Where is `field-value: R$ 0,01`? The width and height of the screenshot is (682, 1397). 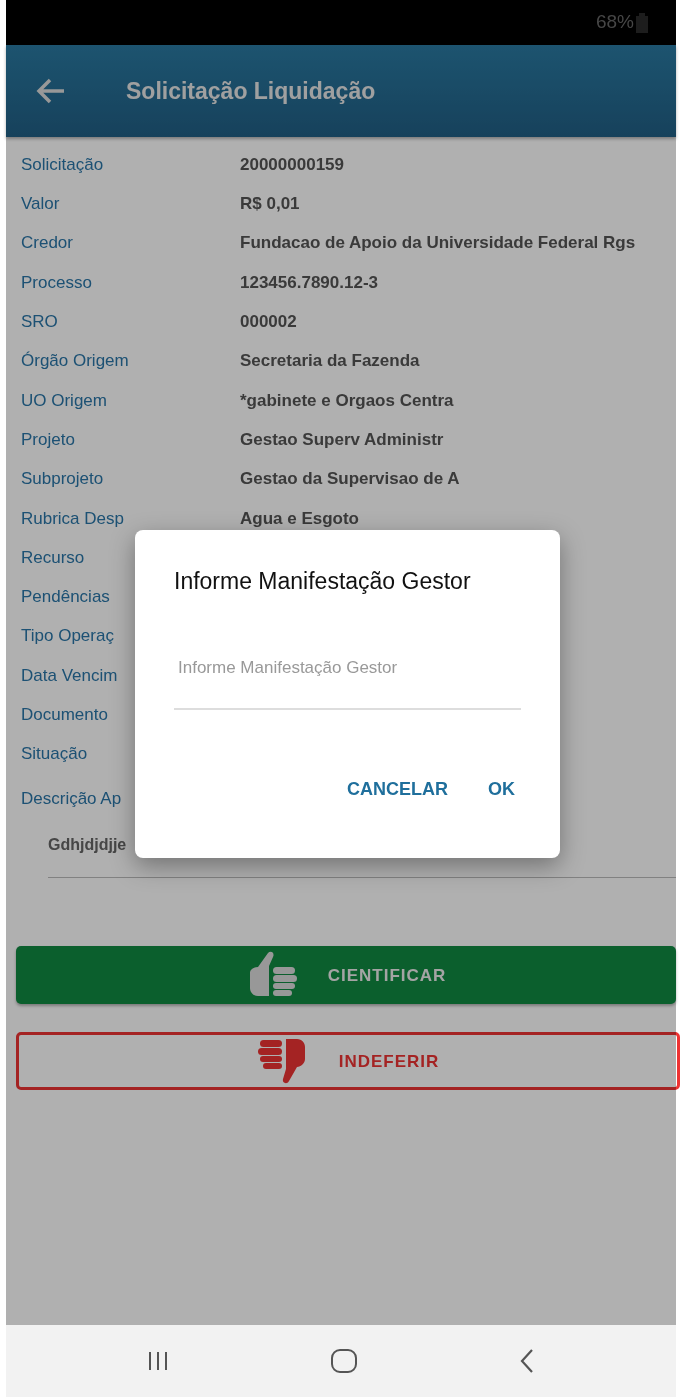
field-value: R$ 0,01 is located at coordinates (270, 204).